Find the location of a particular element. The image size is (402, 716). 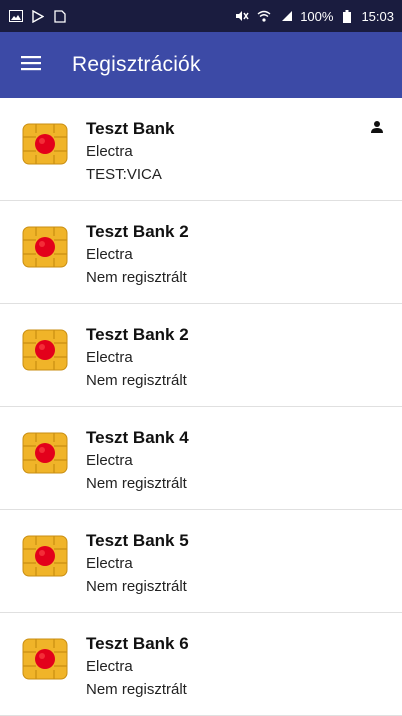

play-store-icon is located at coordinates (38, 16).